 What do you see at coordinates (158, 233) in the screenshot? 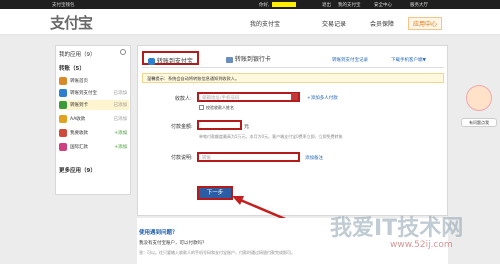
I see `faq-title: 使用遇到问题？` at bounding box center [158, 233].